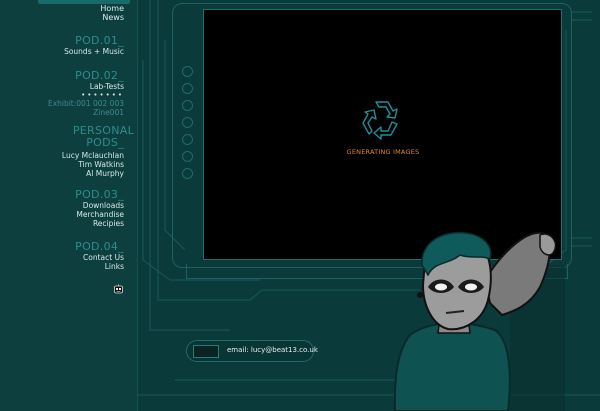 This screenshot has height=411, width=600. What do you see at coordinates (383, 152) in the screenshot?
I see `loading-status-text: GENERATING IMAGES` at bounding box center [383, 152].